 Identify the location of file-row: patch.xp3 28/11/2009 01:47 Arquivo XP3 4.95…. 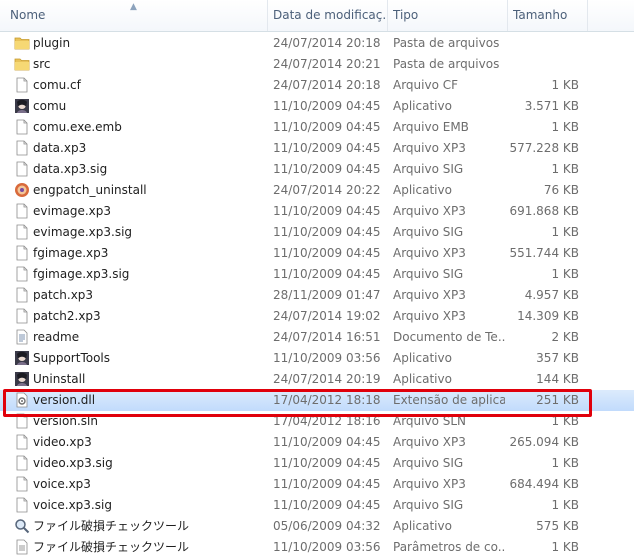
(317, 295).